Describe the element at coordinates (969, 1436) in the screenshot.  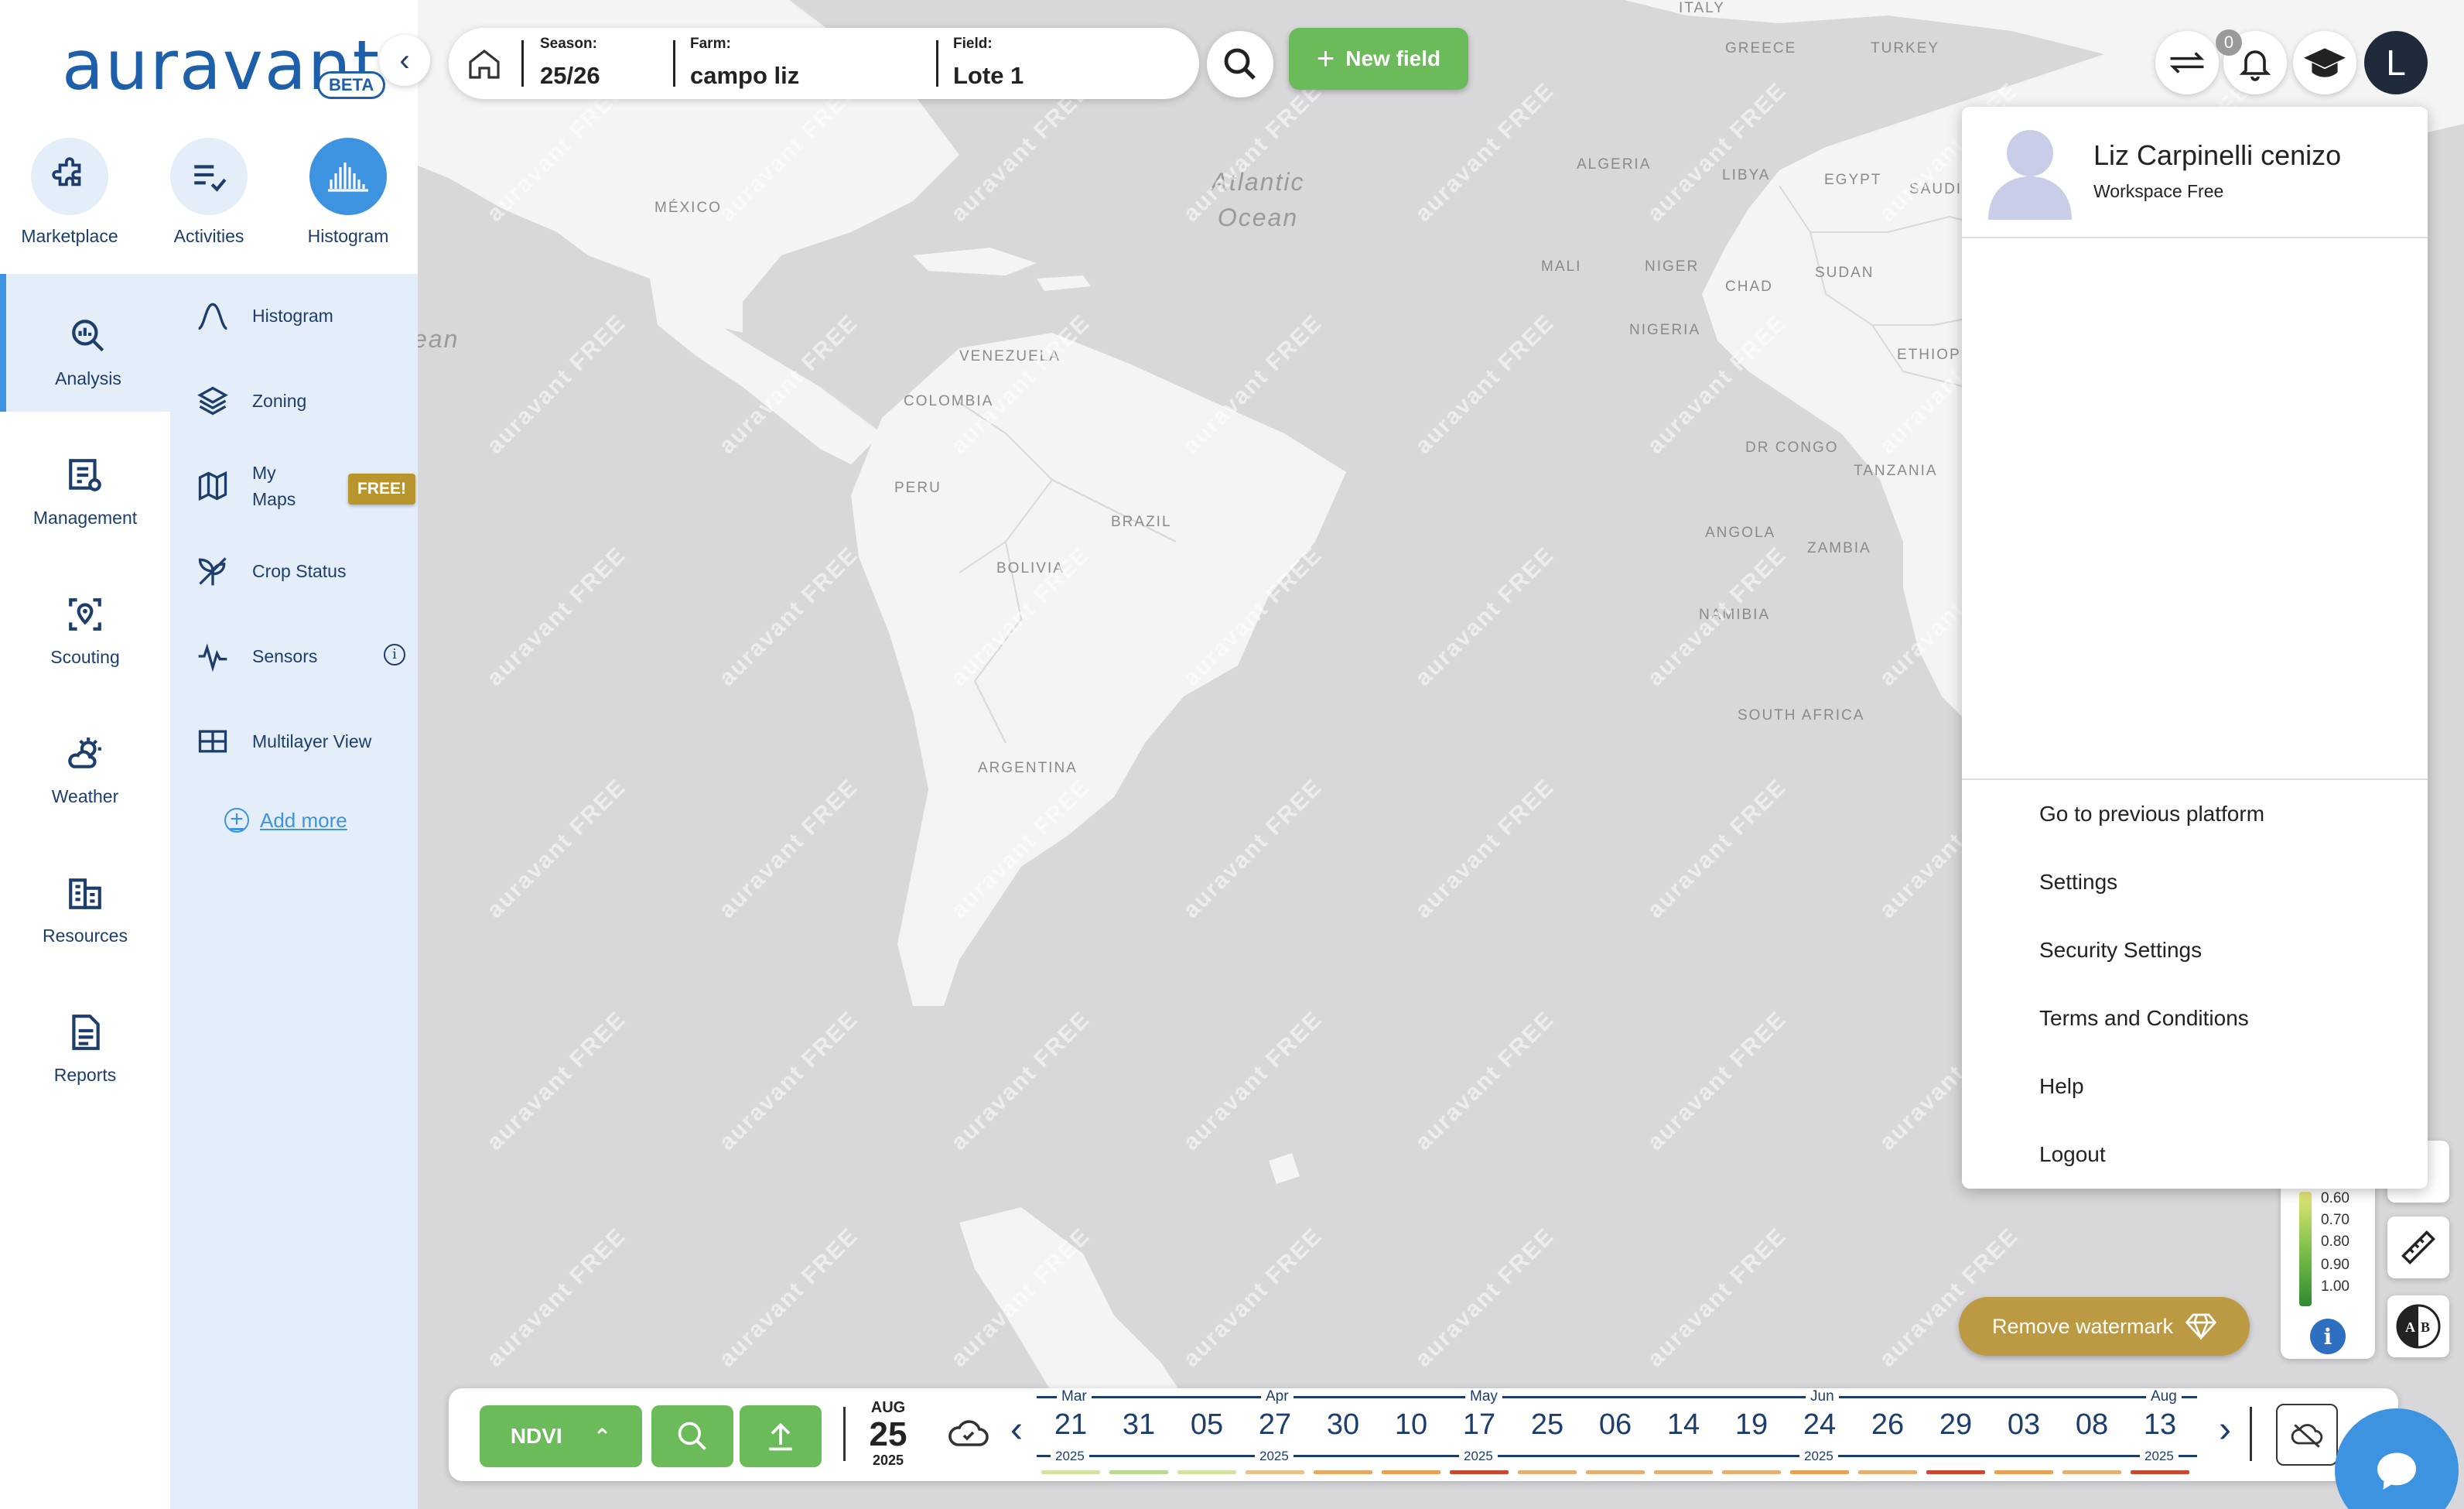
I see `cloud-filter-button` at that location.